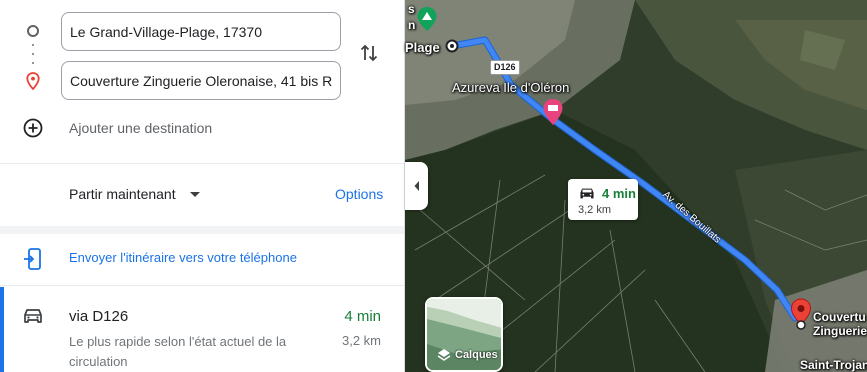  I want to click on campsite-icon, so click(427, 19).